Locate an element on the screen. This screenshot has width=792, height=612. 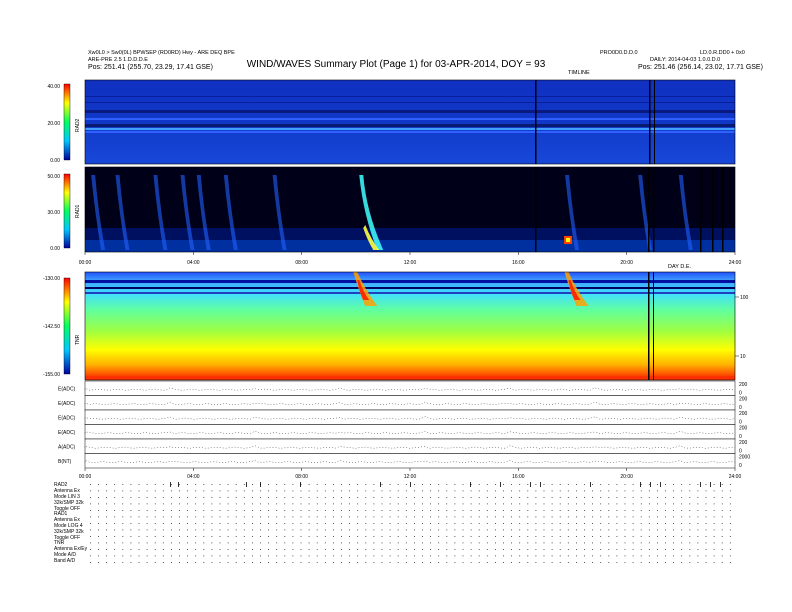
line-panel-label: B(NT) is located at coordinates (65, 462).